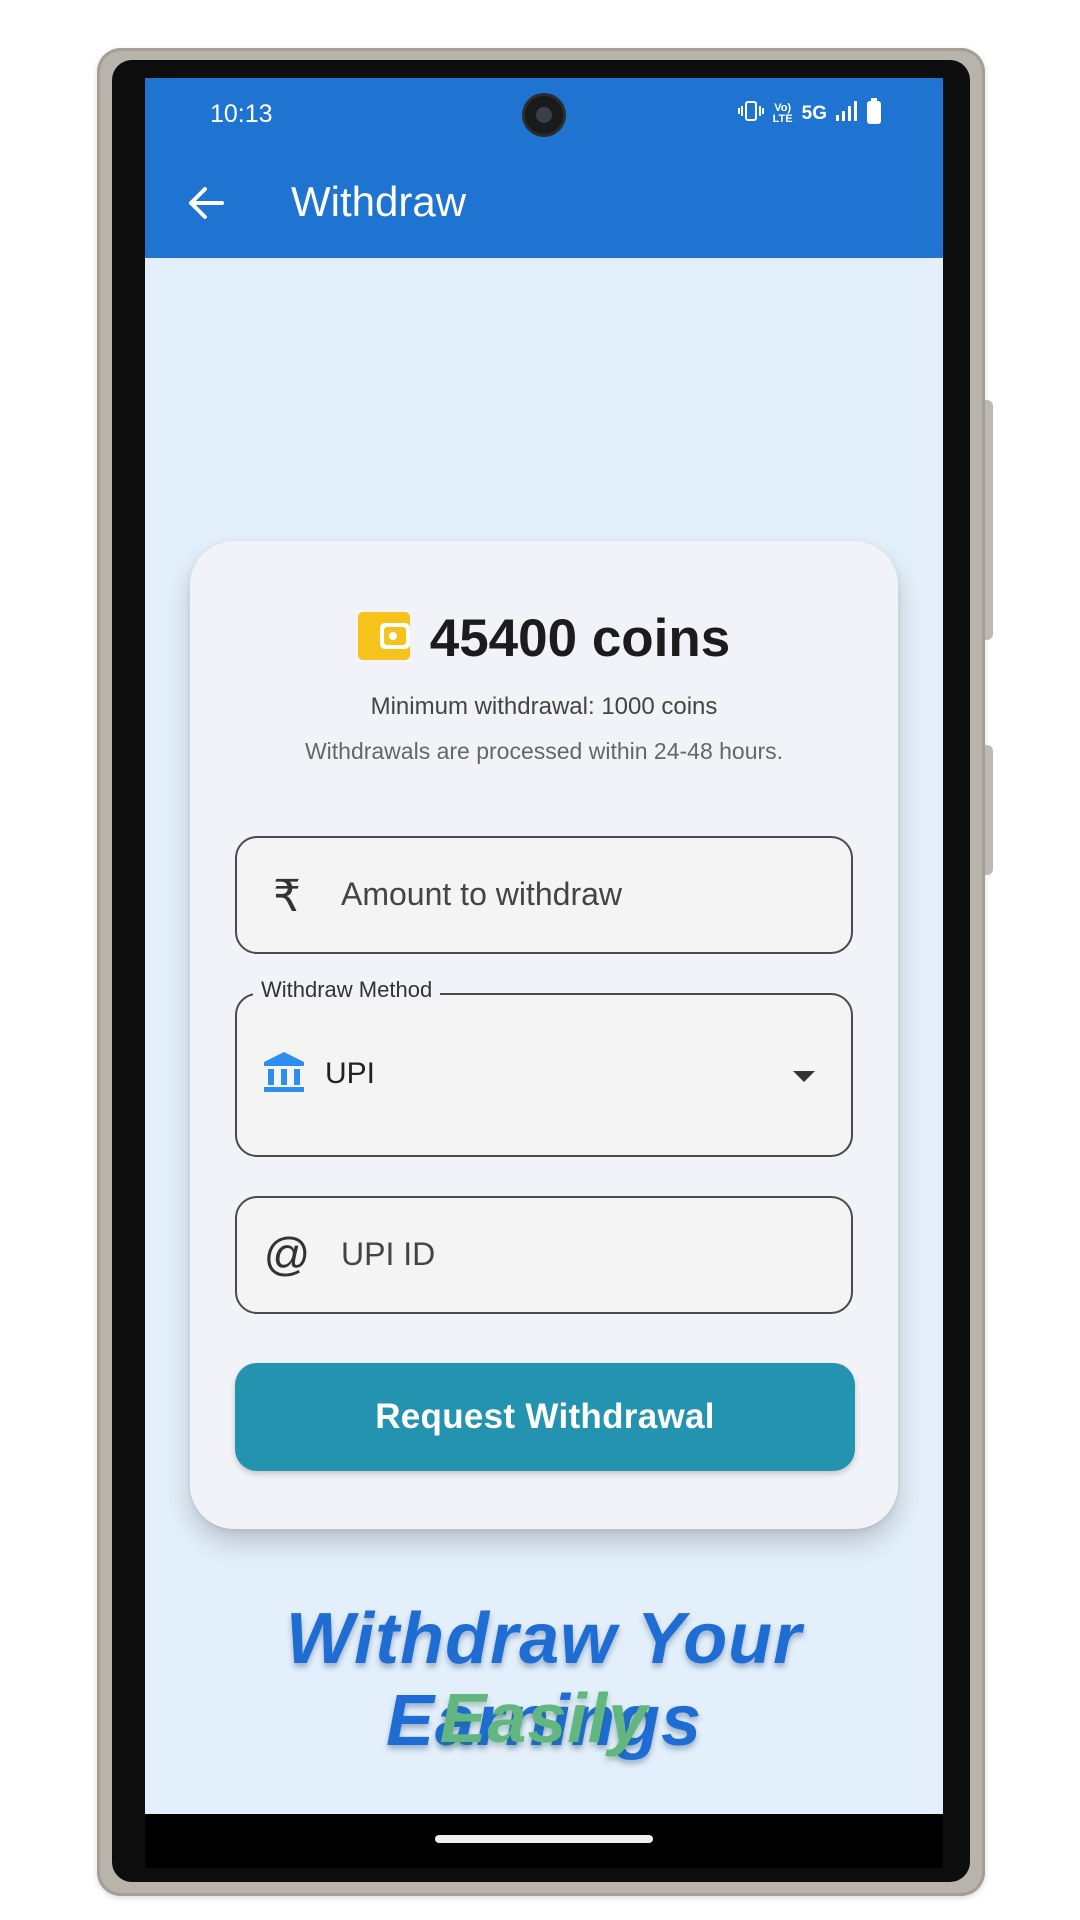 This screenshot has width=1080, height=1920. Describe the element at coordinates (580, 638) in the screenshot. I see `balance-text: 45400 coins` at that location.